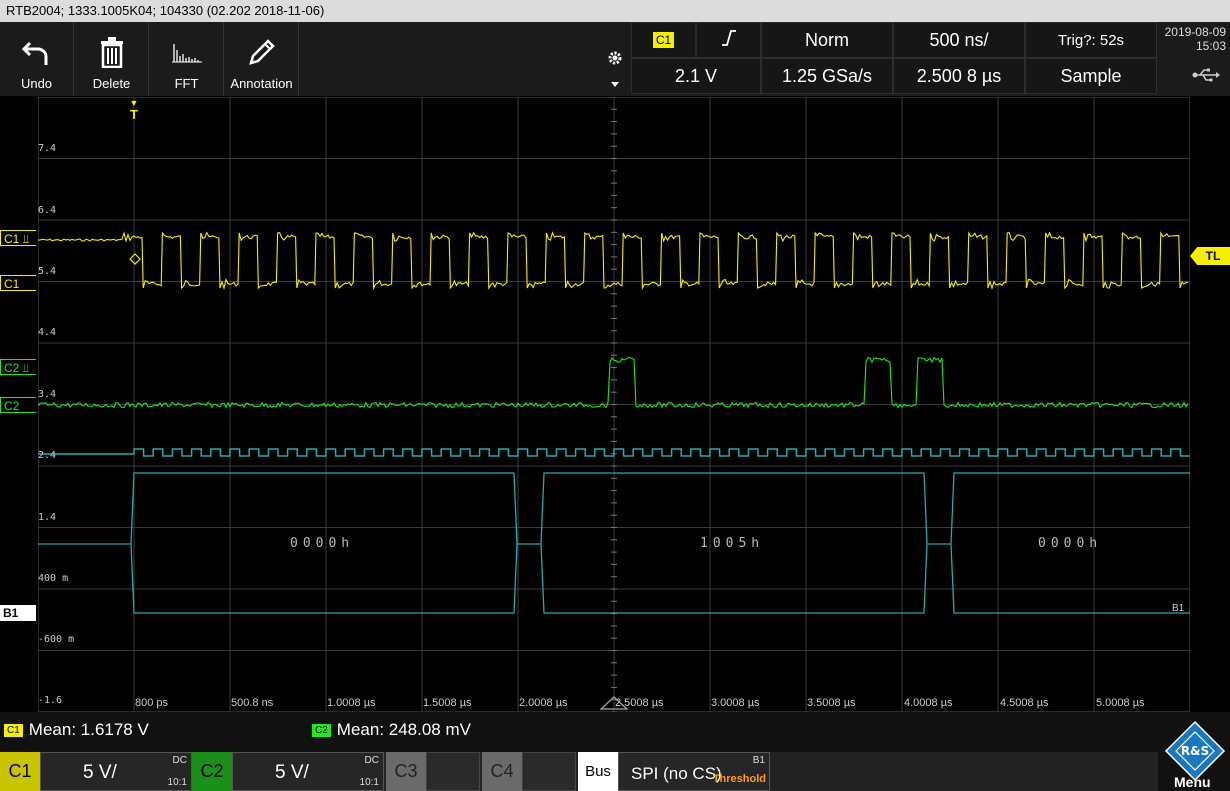 The width and height of the screenshot is (1230, 791). Describe the element at coordinates (959, 76) in the screenshot. I see `horizontal-position: 2.500 8 µs` at that location.